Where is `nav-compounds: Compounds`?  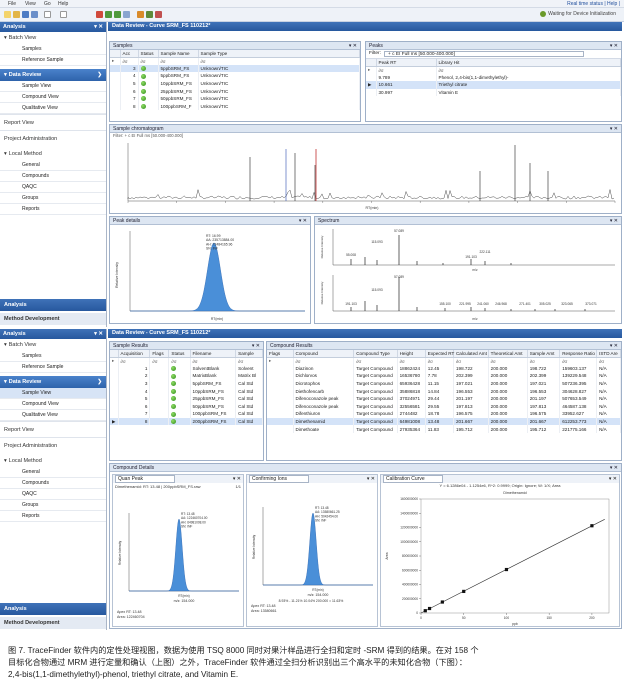
nav-compounds: Compounds is located at coordinates (53, 483).